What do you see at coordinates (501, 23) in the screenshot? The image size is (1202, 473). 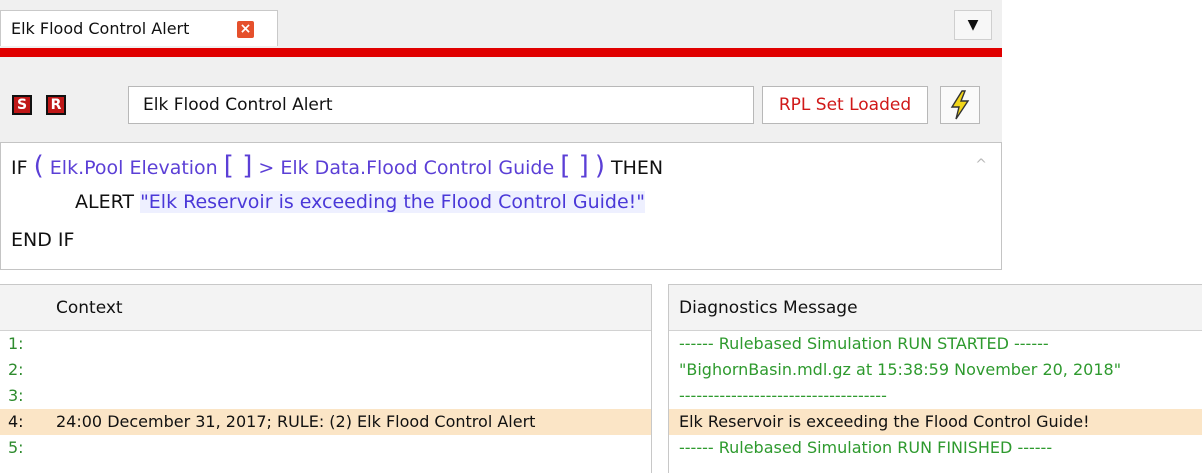 I see `tab-bar: Elk Flood Control Alert × ▼` at bounding box center [501, 23].